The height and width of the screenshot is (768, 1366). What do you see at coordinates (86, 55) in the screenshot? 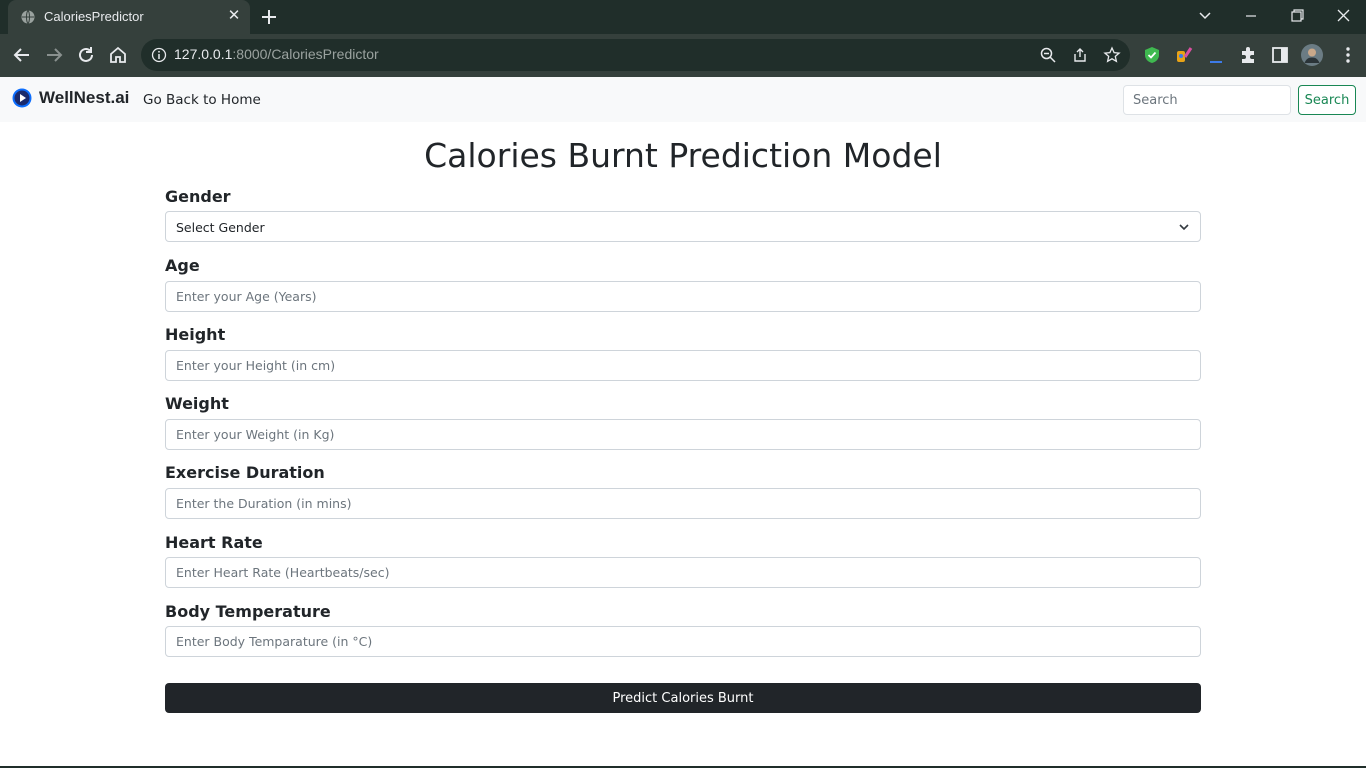
I see `reload-icon` at bounding box center [86, 55].